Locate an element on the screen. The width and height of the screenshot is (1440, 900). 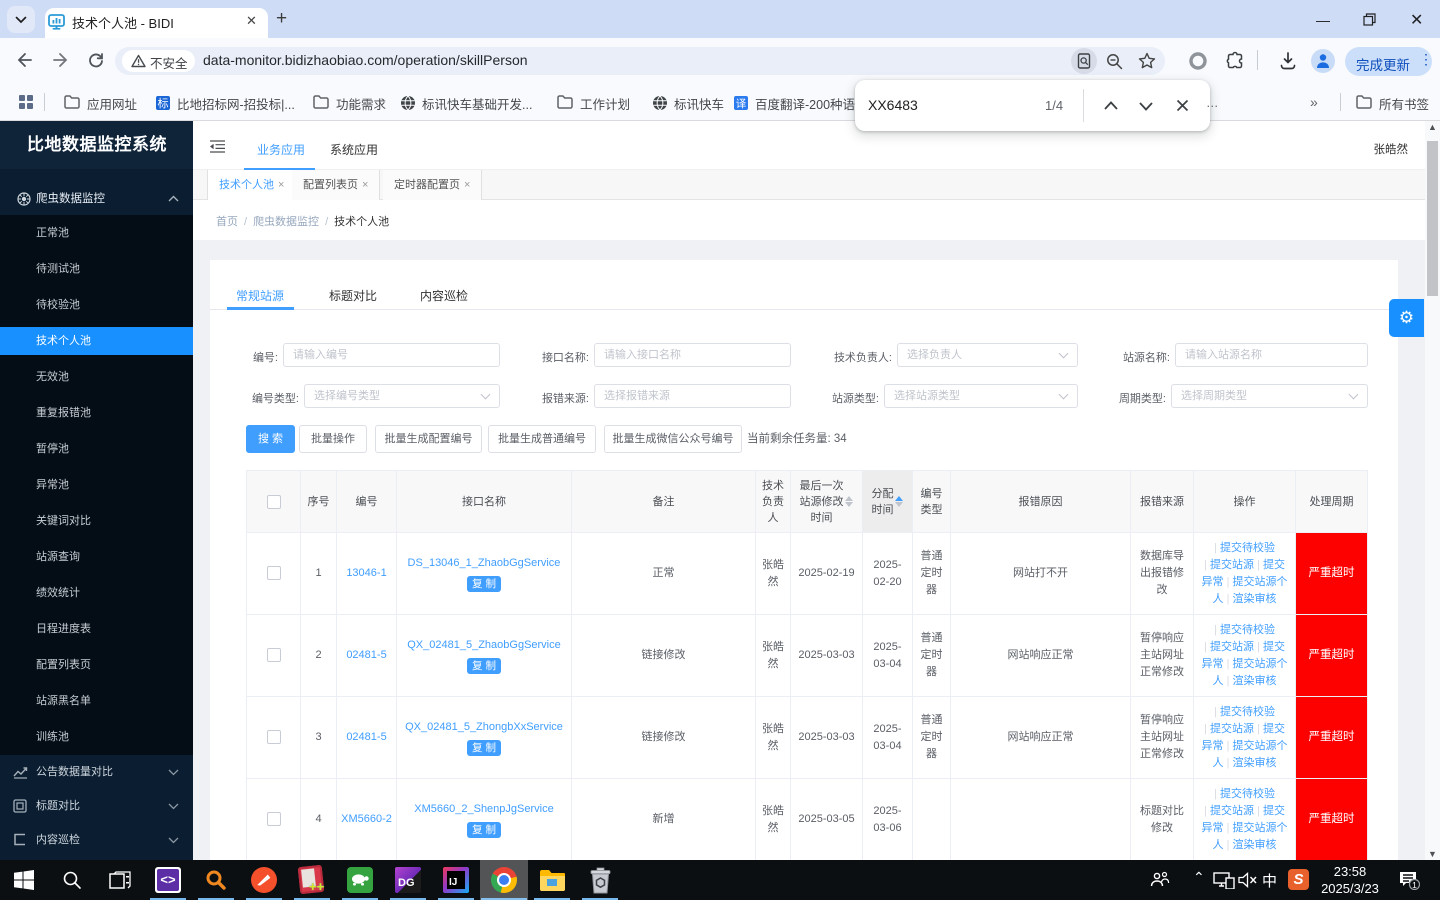
svg-text: 译 is located at coordinates (741, 104).